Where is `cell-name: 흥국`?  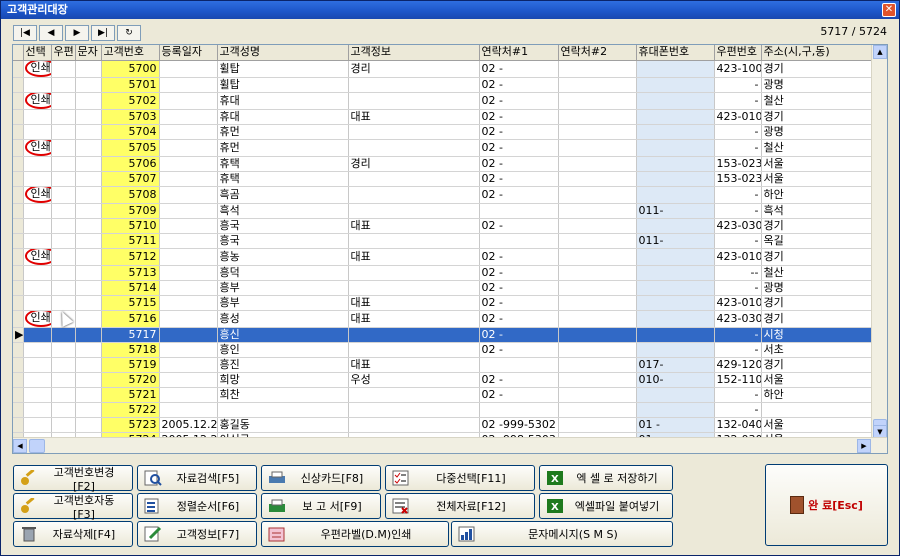
cell-name: 흥국 is located at coordinates (283, 241).